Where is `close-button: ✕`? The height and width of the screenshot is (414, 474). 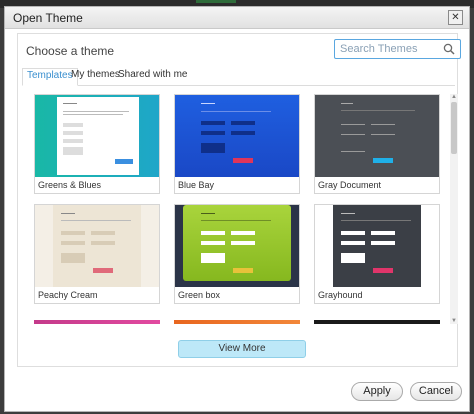 close-button: ✕ is located at coordinates (455, 17).